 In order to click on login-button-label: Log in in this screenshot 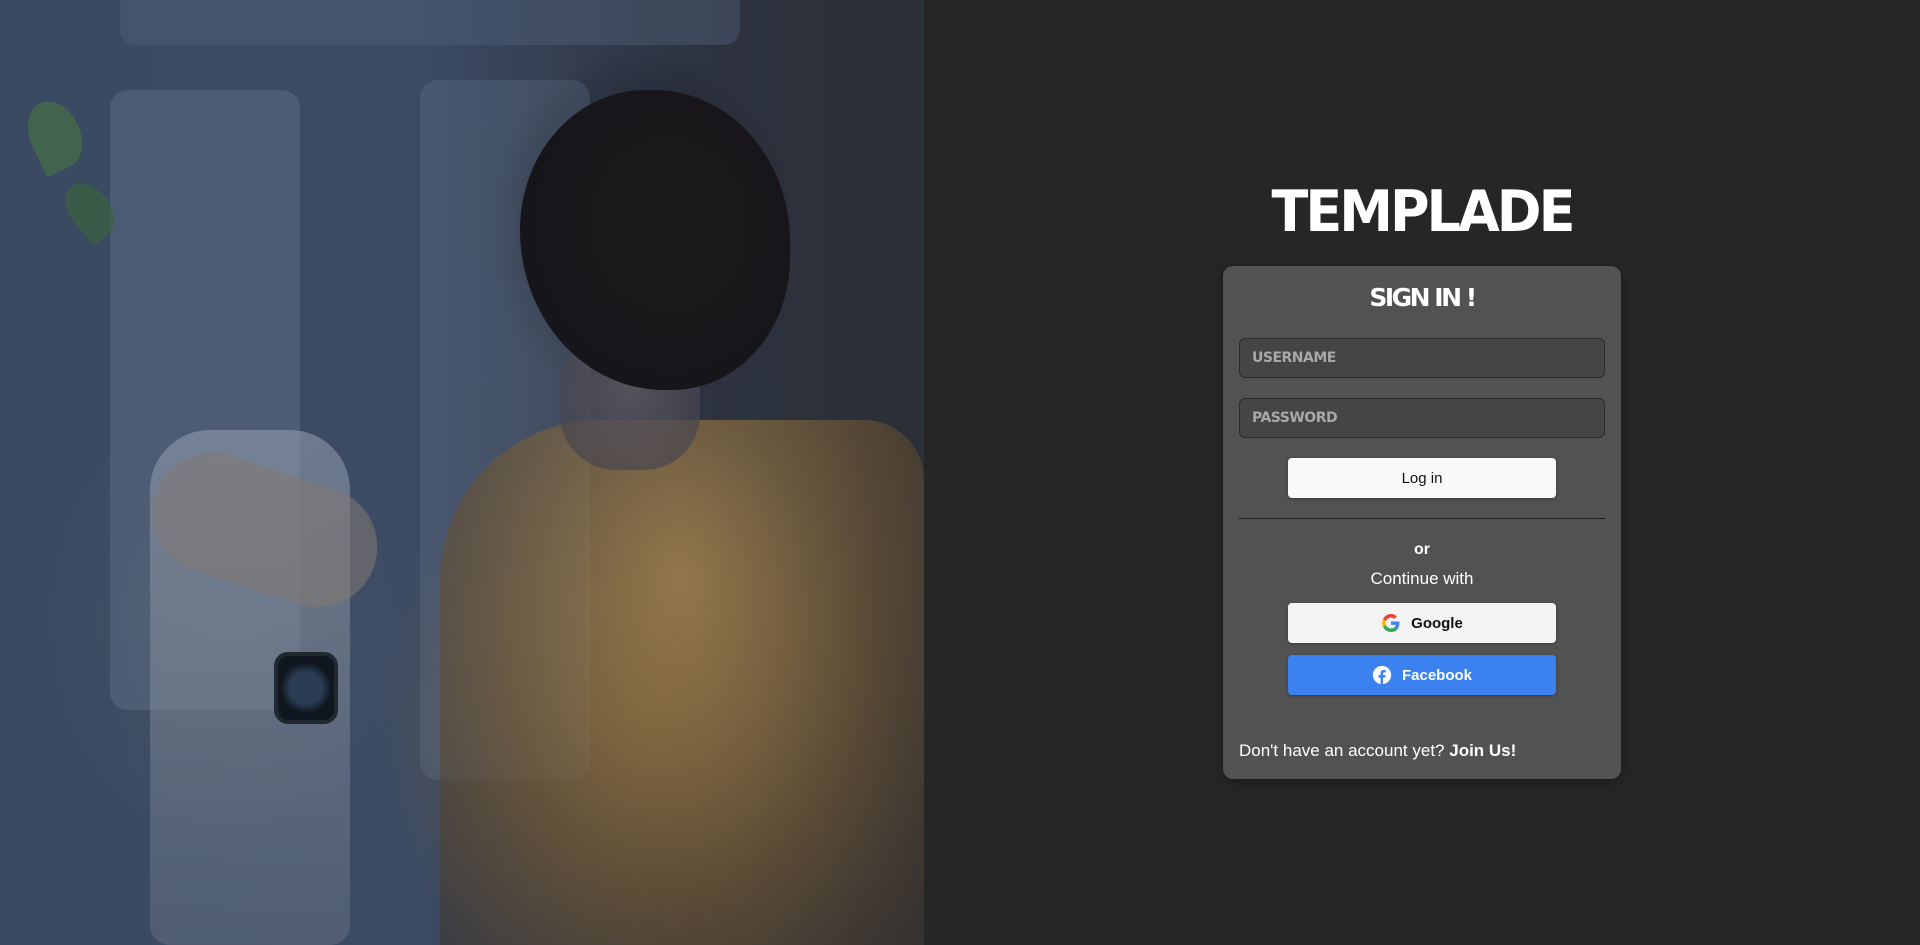, I will do `click(1422, 478)`.